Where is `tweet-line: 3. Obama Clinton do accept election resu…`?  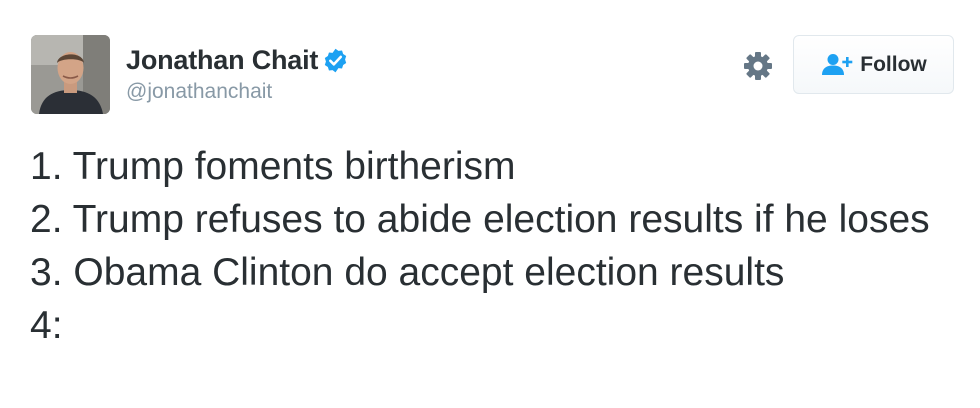 tweet-line: 3. Obama Clinton do accept election resu… is located at coordinates (407, 272).